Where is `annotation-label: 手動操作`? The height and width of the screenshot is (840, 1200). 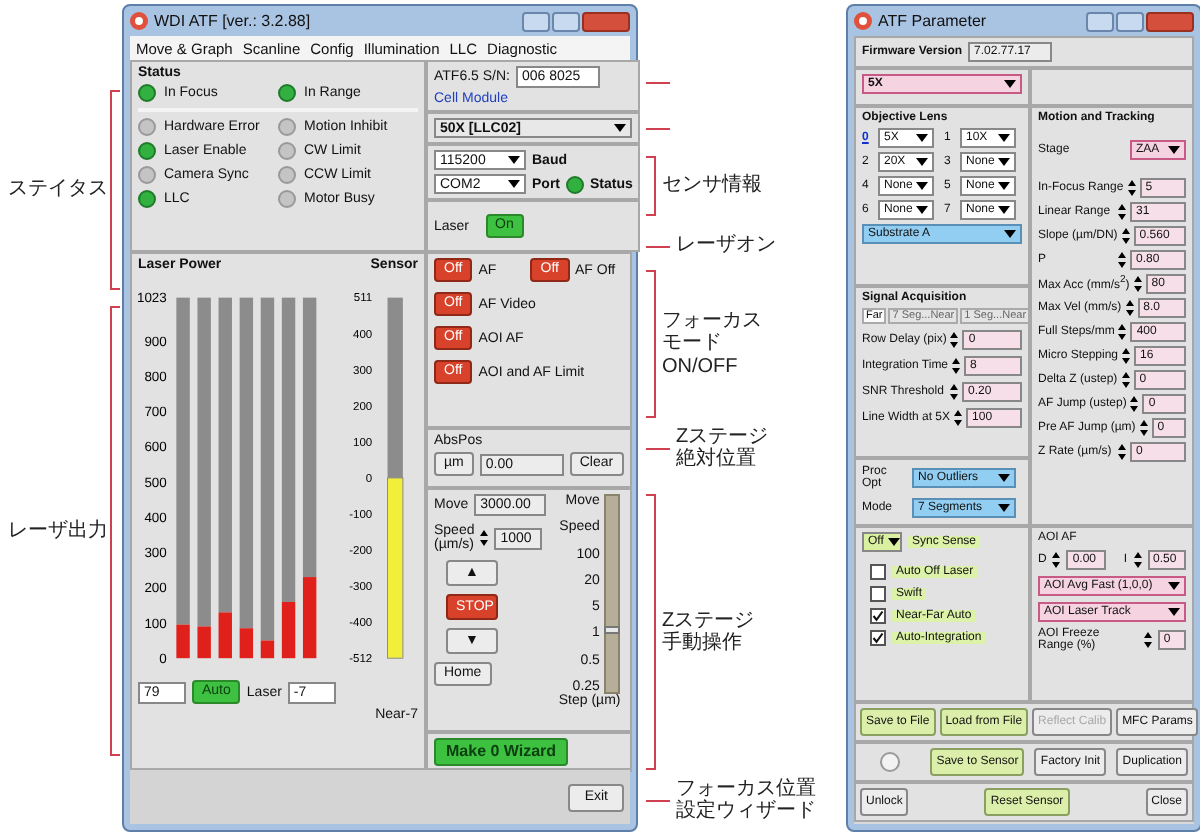 annotation-label: 手動操作 is located at coordinates (702, 643).